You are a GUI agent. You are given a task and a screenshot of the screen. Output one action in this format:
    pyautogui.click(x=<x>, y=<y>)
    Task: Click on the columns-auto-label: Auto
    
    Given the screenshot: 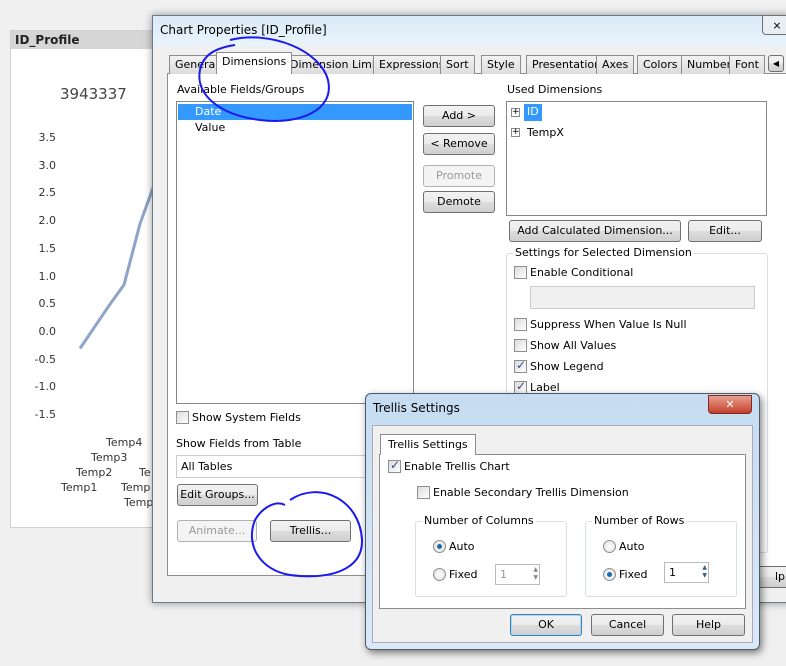 What is the action you would take?
    pyautogui.click(x=462, y=546)
    